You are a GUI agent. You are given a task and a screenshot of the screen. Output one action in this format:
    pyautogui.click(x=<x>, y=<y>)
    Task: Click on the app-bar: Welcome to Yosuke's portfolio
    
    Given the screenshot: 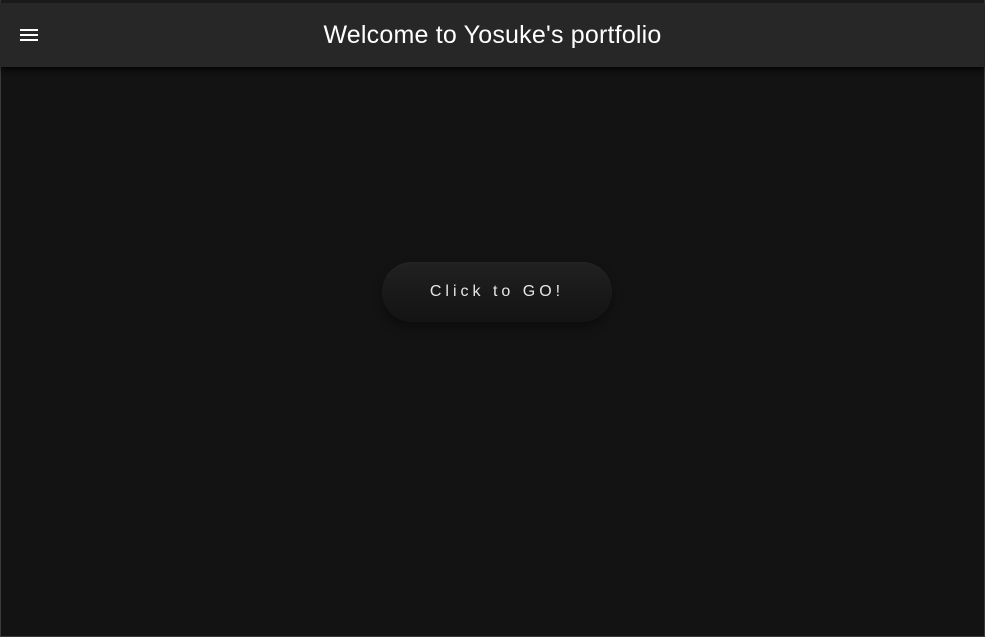 What is the action you would take?
    pyautogui.click(x=492, y=33)
    